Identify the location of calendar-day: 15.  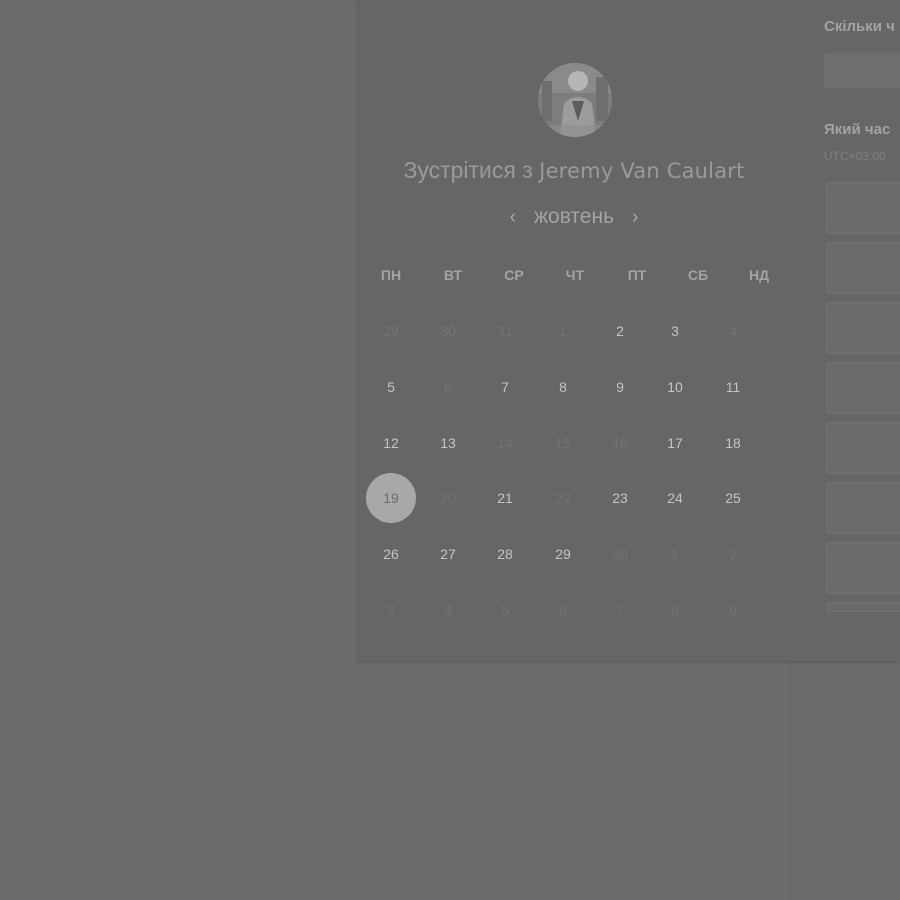
(563, 443).